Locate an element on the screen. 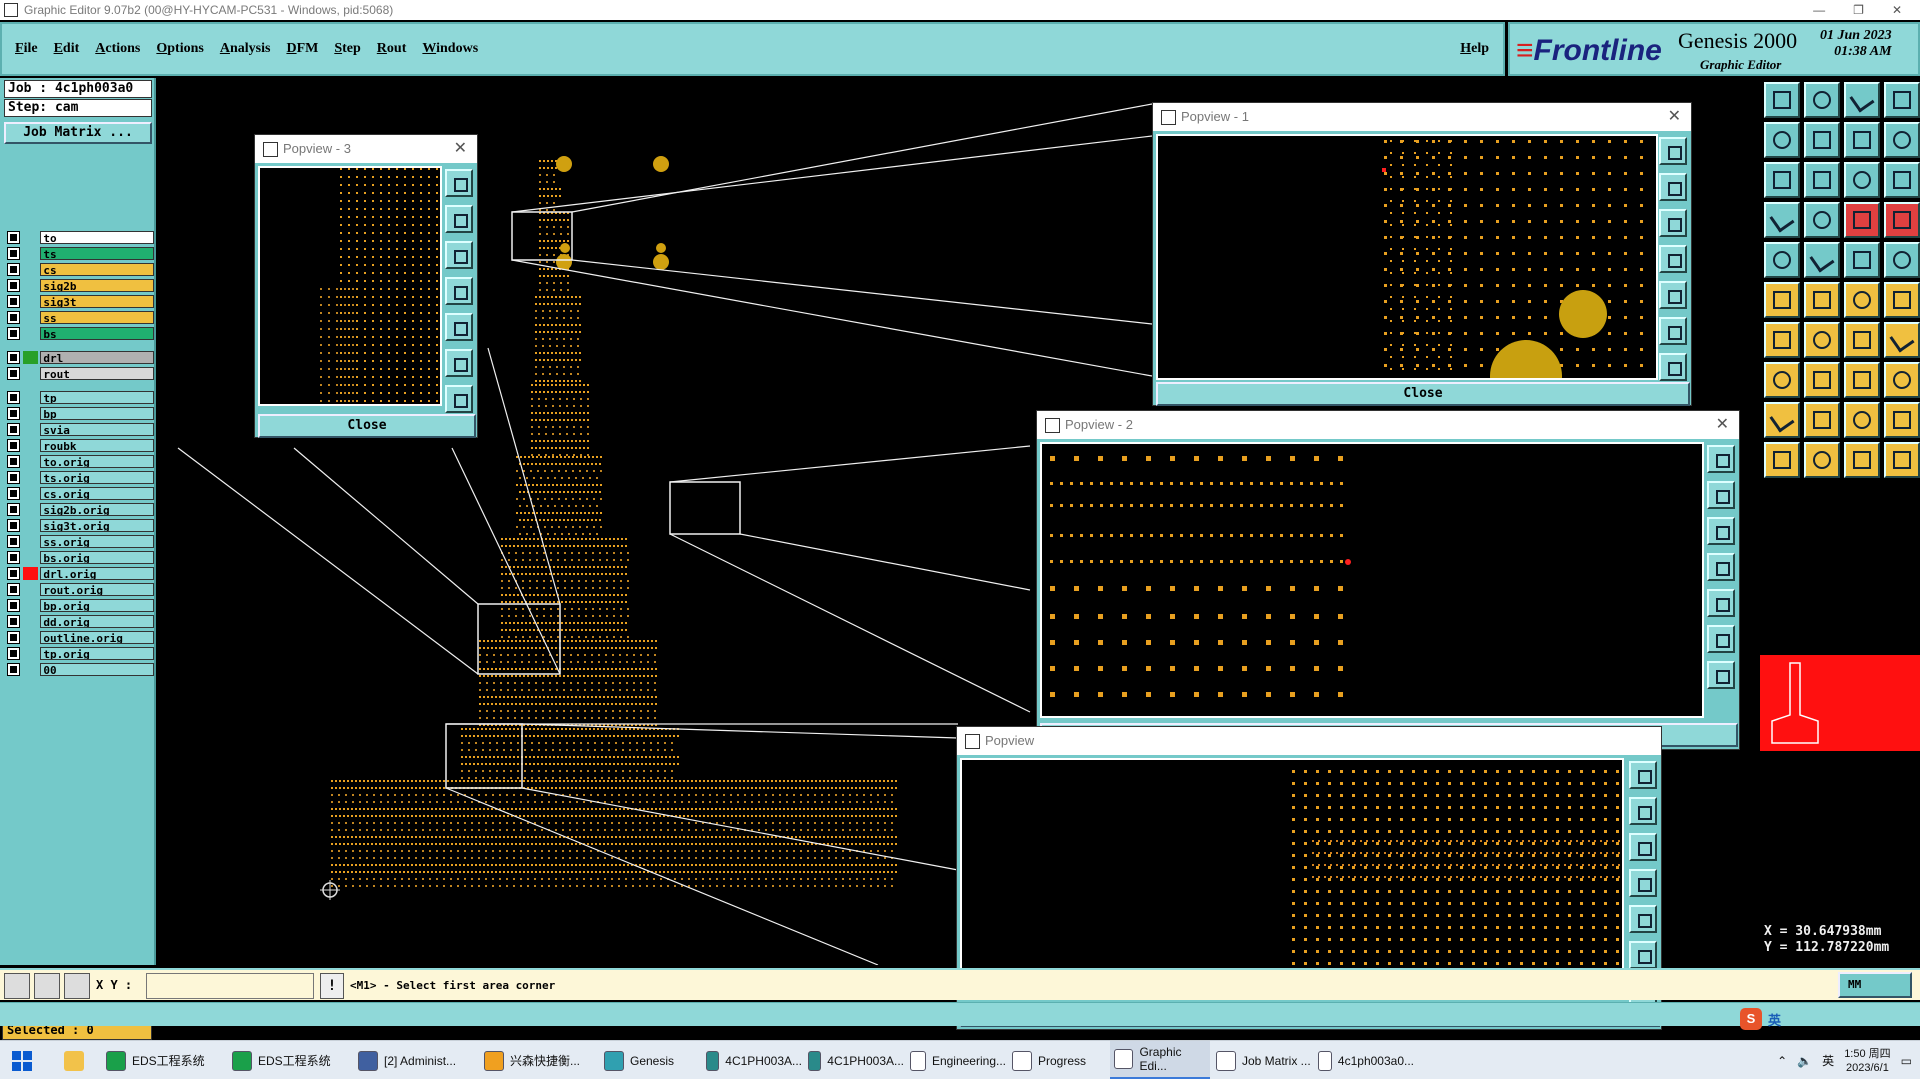 The image size is (1920, 1079). layer-row-bs-orig: bs.orig is located at coordinates (79, 557).